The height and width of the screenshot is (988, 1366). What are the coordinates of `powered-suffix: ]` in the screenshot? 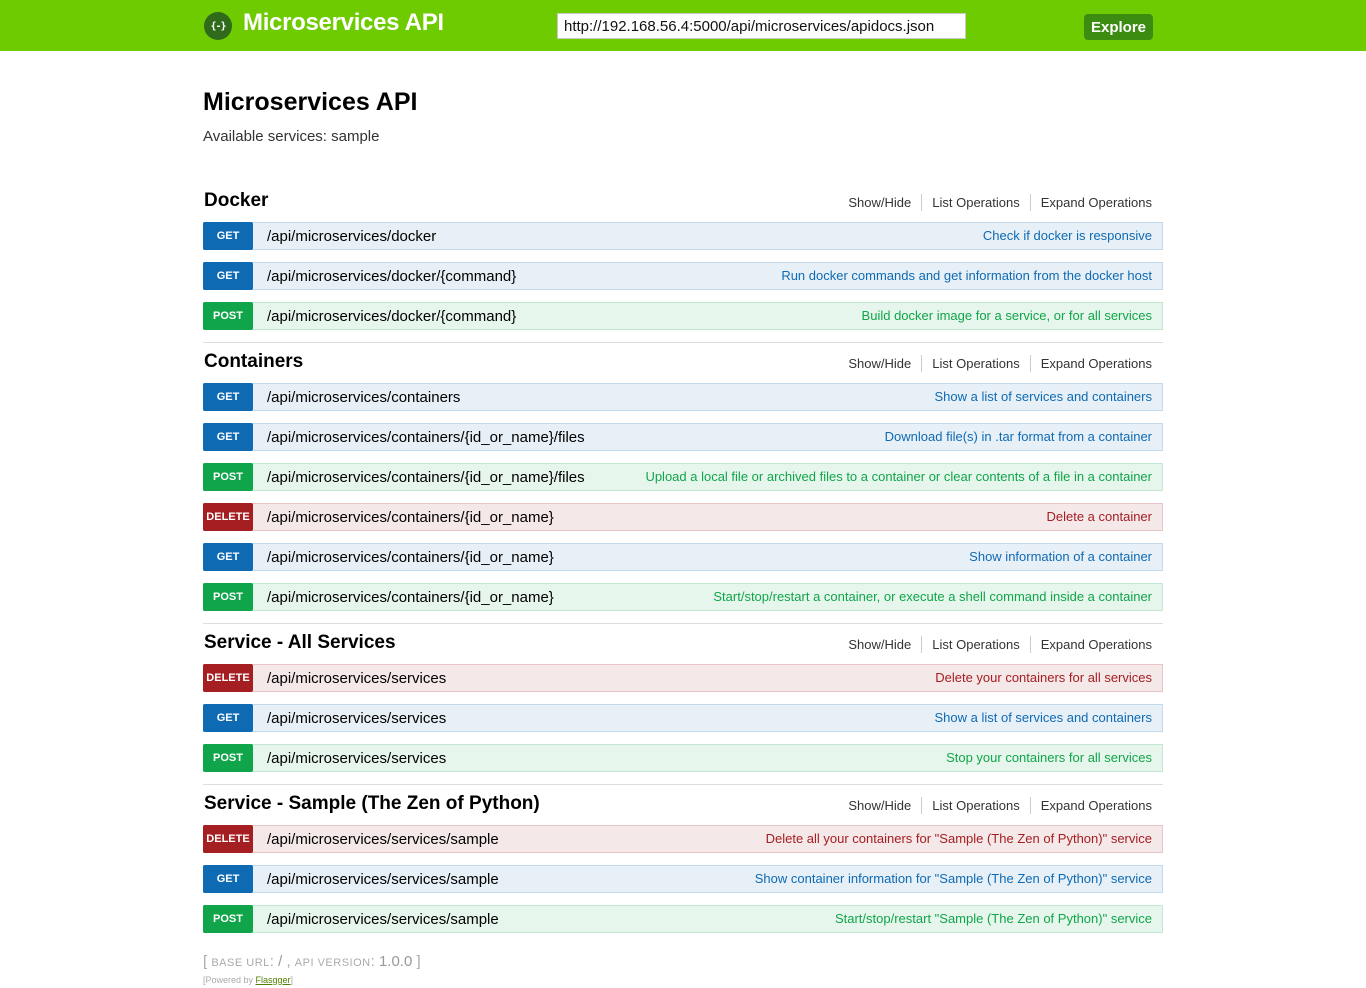 It's located at (292, 980).